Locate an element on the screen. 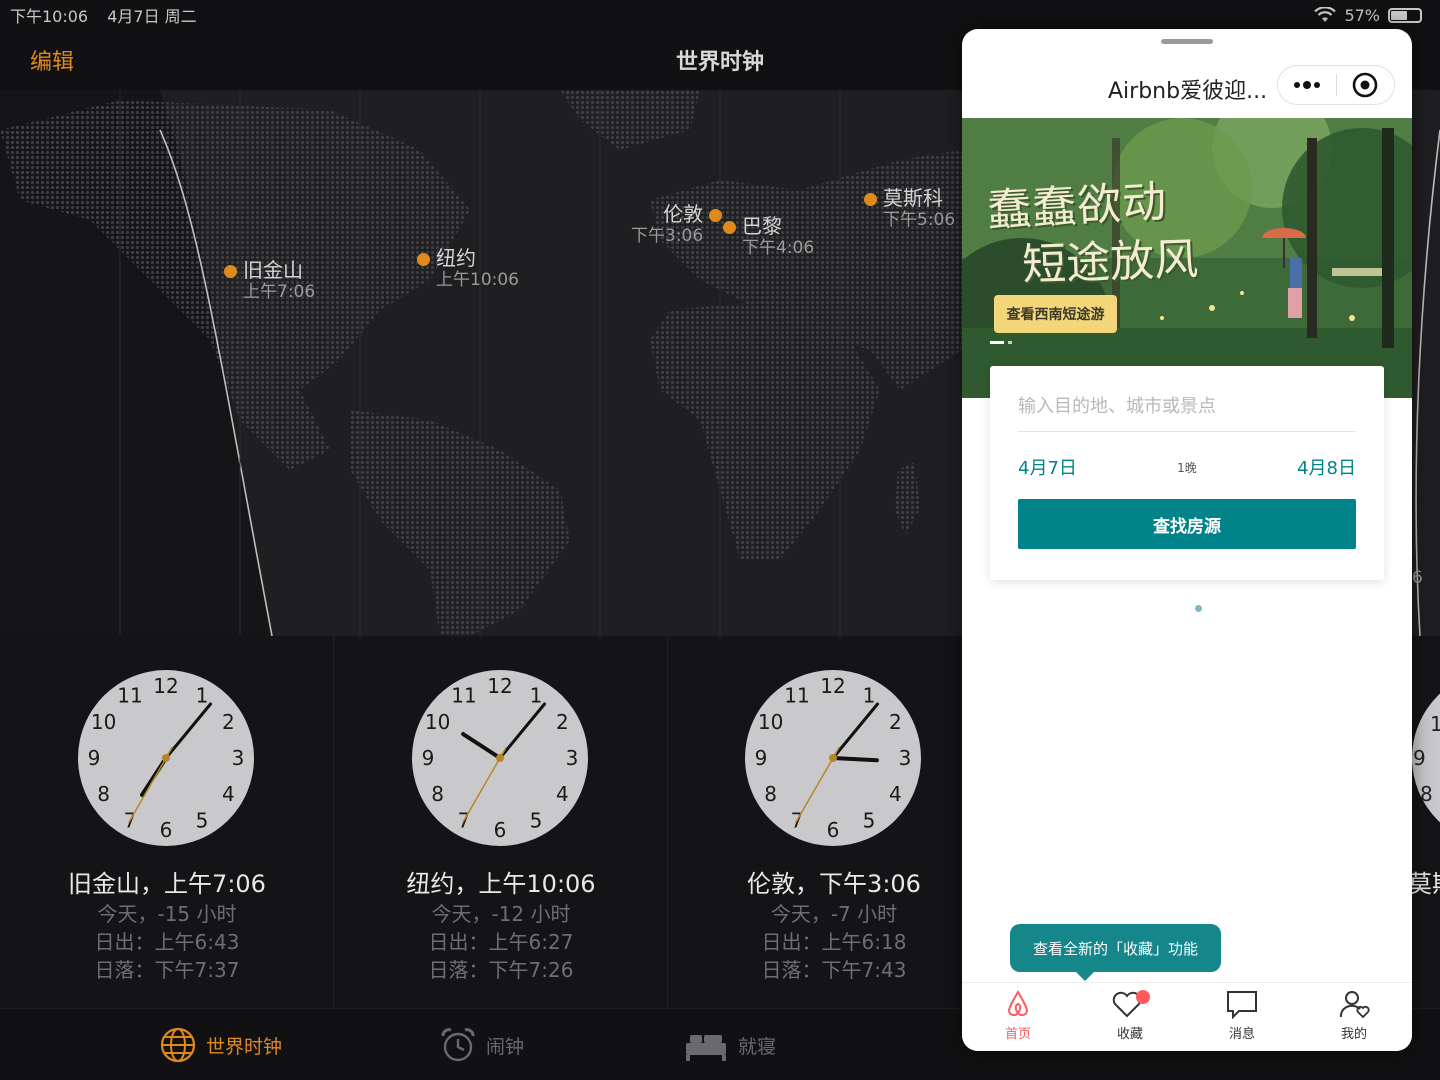  tab-world-clock: 世界时钟 is located at coordinates (221, 1045).